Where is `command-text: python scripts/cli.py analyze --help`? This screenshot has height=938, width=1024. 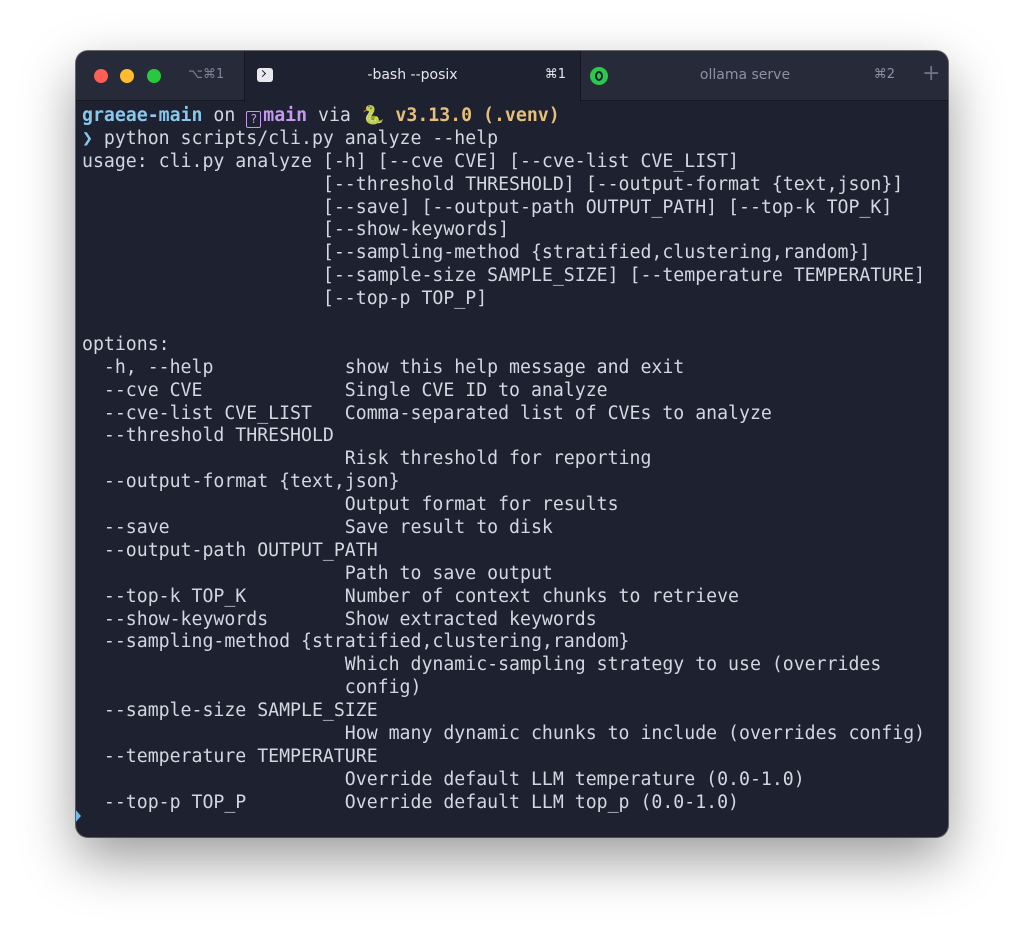 command-text: python scripts/cli.py analyze --help is located at coordinates (295, 138).